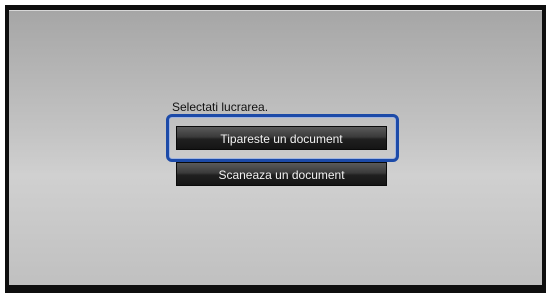 This screenshot has height=293, width=546. What do you see at coordinates (281, 174) in the screenshot?
I see `scan-document-button: Scaneaza un document` at bounding box center [281, 174].